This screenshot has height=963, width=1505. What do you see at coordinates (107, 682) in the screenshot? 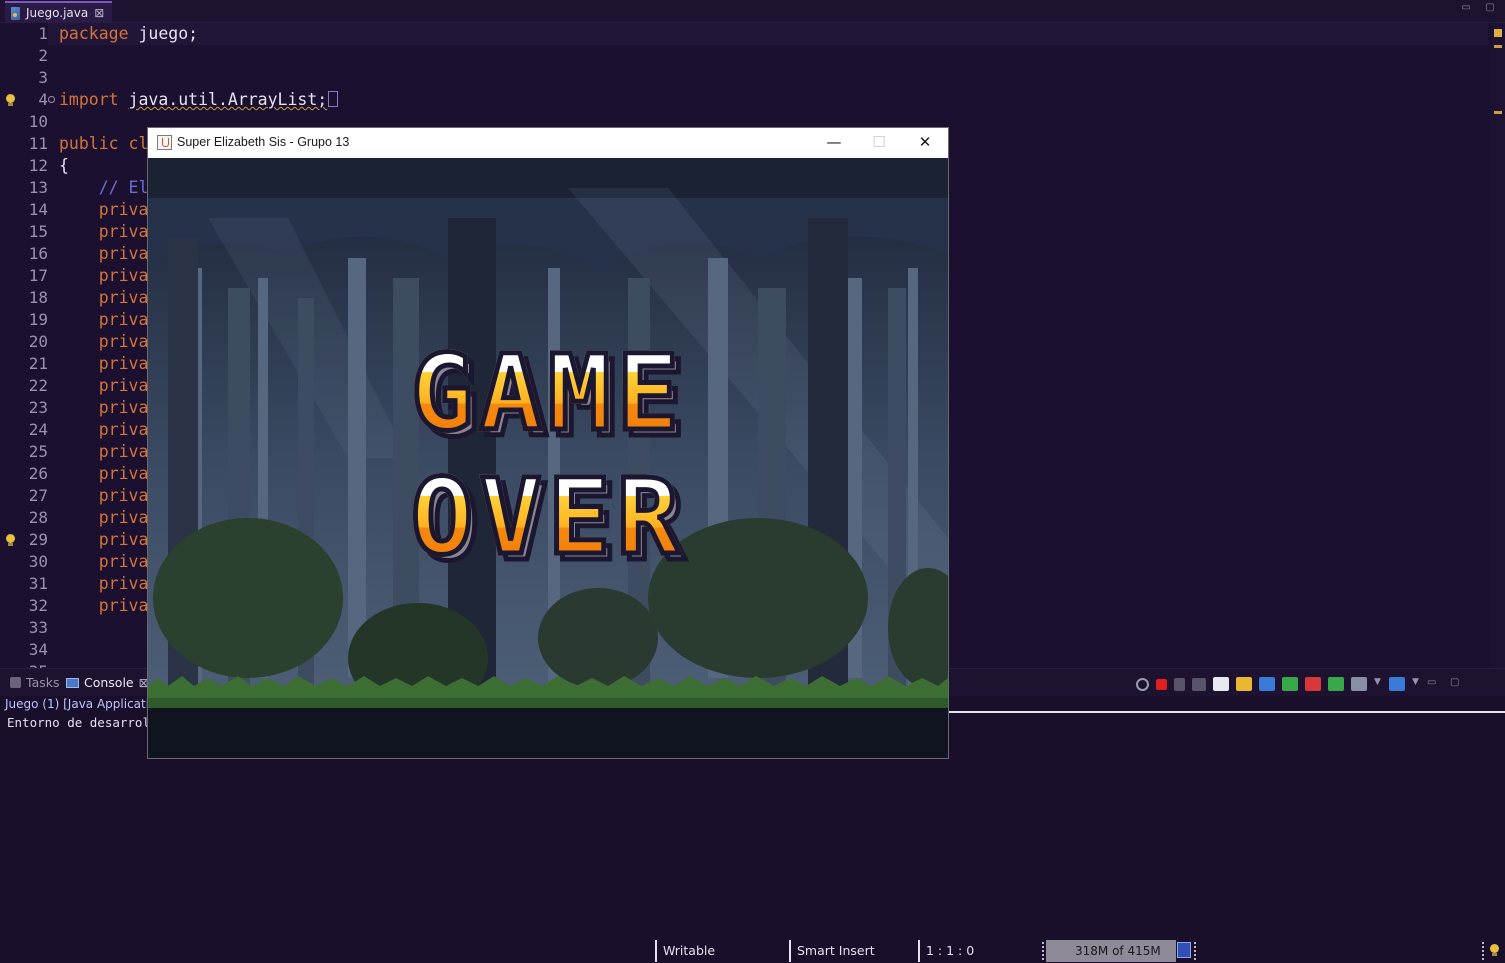
I see `tab-console: Console ⊠` at bounding box center [107, 682].